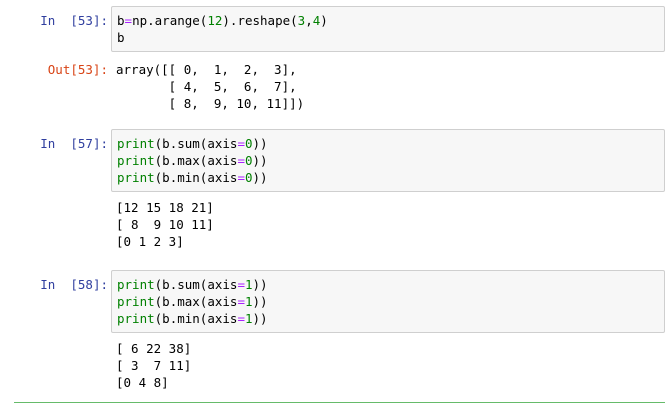 Image resolution: width=665 pixels, height=404 pixels. I want to click on code-input-area: b=np.arange(12).reshape(3,4) b, so click(388, 29).